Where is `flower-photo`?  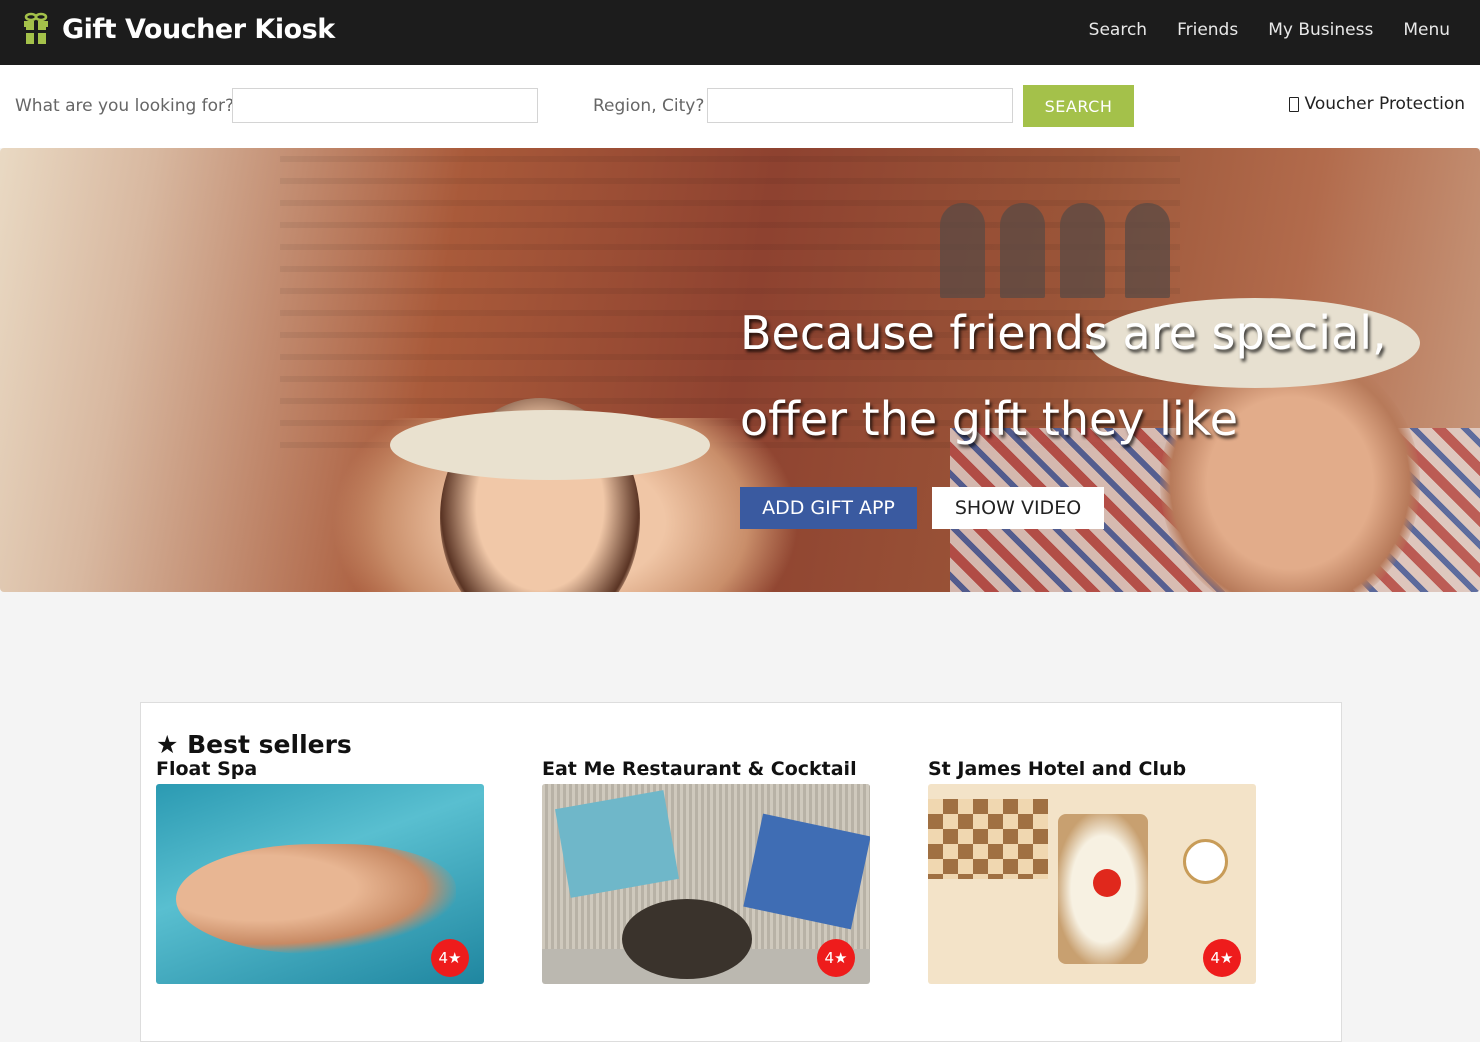
flower-photo is located at coordinates (1107, 883).